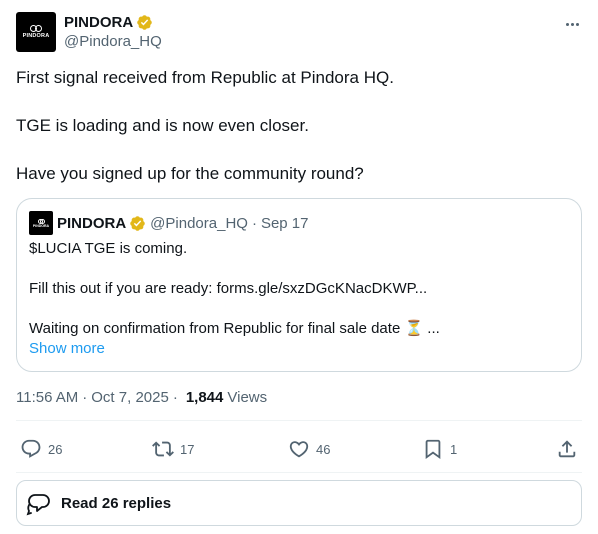  Describe the element at coordinates (323, 449) in the screenshot. I see `like-count: 46` at that location.